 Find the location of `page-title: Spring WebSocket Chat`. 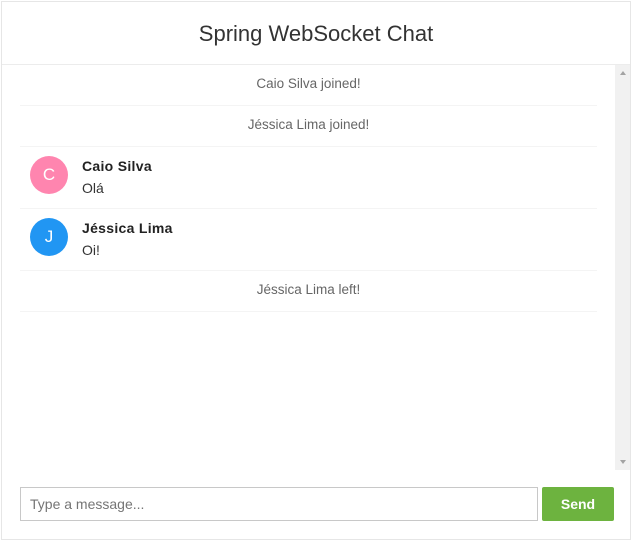

page-title: Spring WebSocket Chat is located at coordinates (316, 33).